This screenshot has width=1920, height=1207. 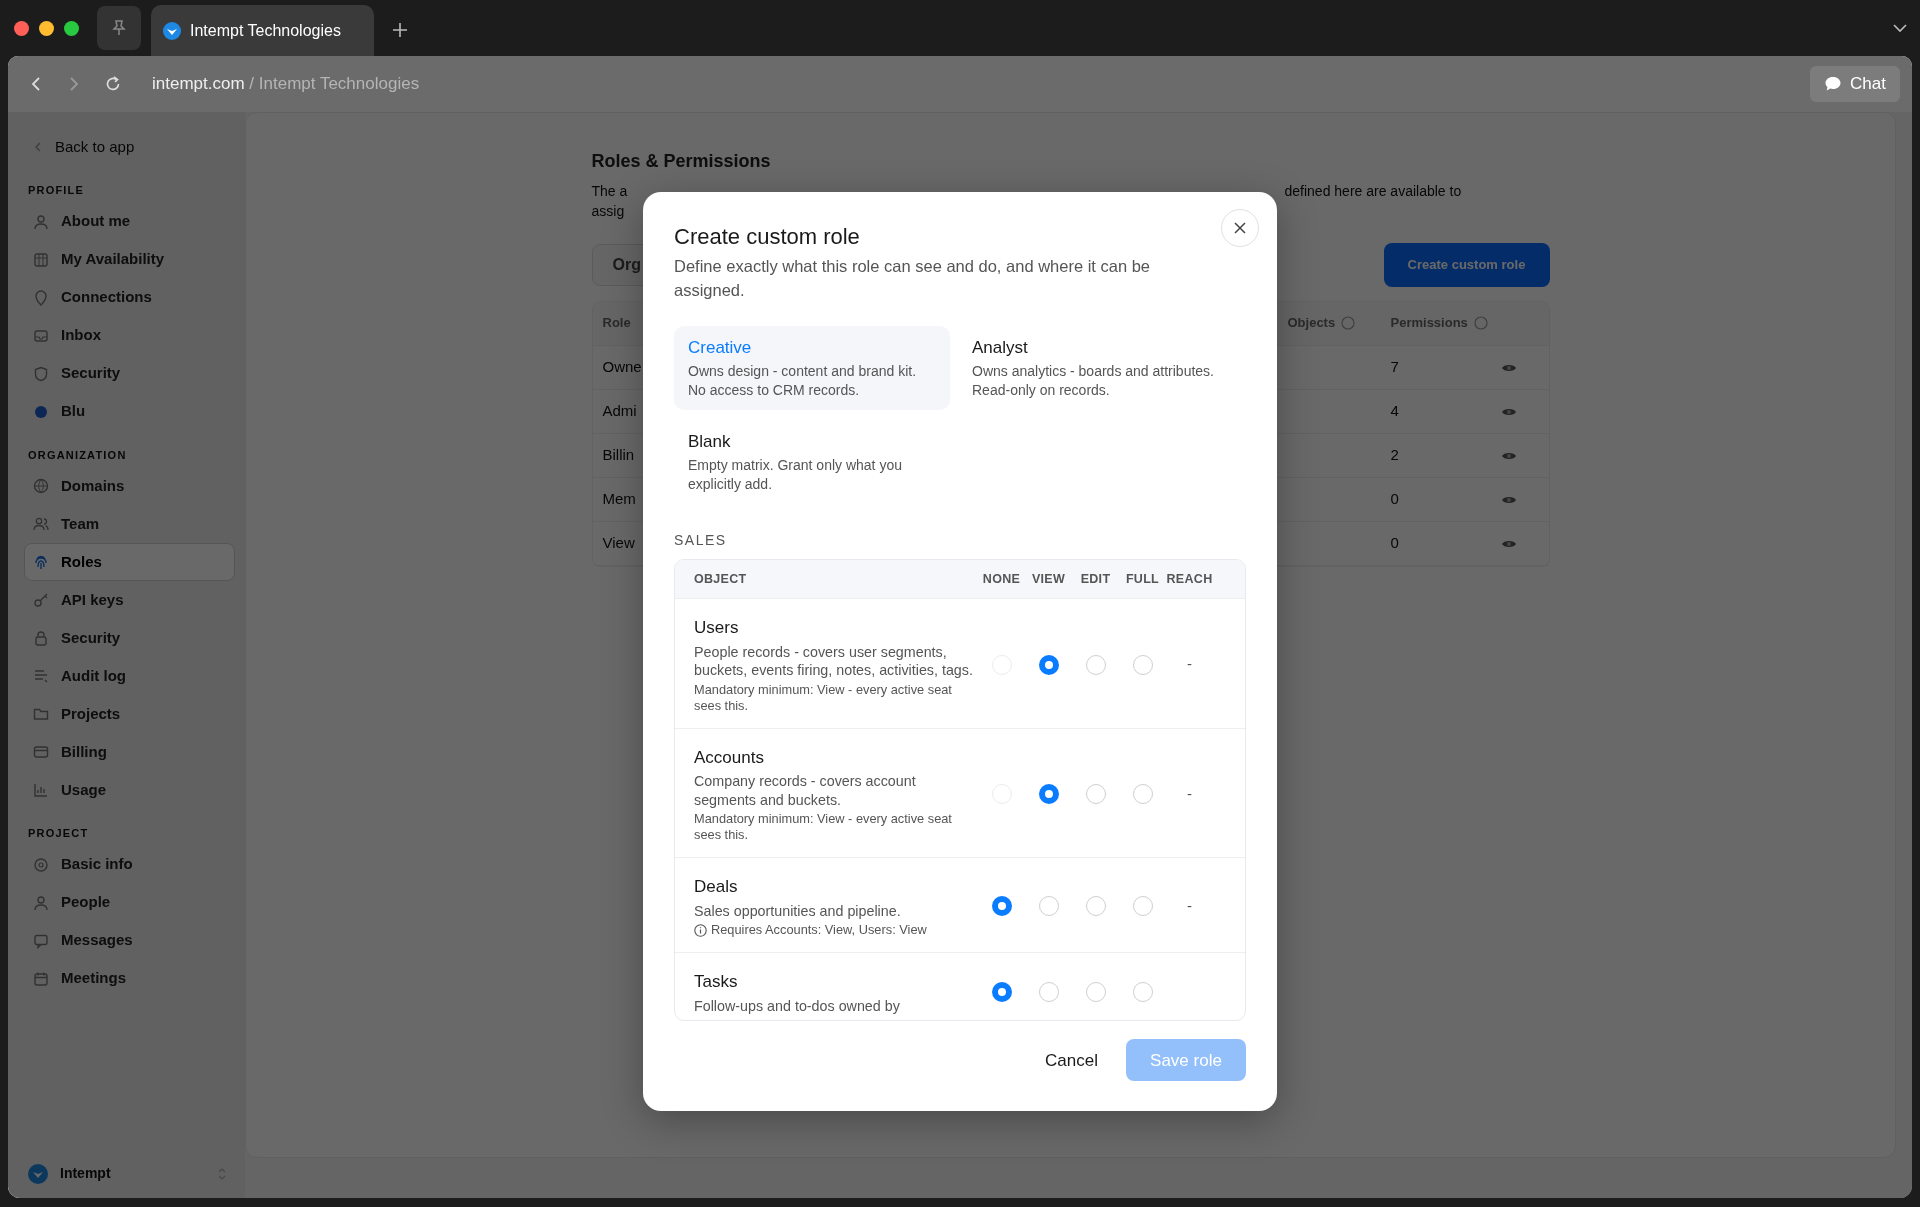 What do you see at coordinates (113, 84) in the screenshot?
I see `reload-icon` at bounding box center [113, 84].